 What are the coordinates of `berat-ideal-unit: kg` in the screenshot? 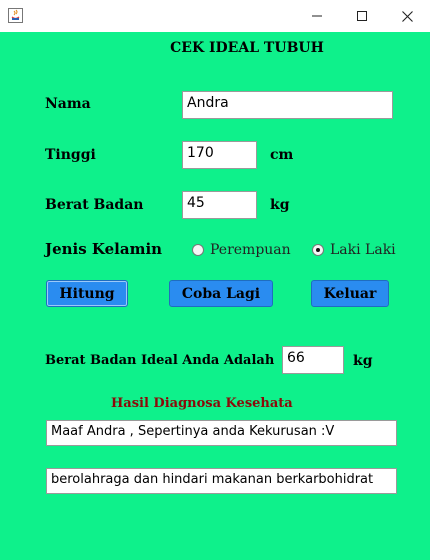 It's located at (363, 361).